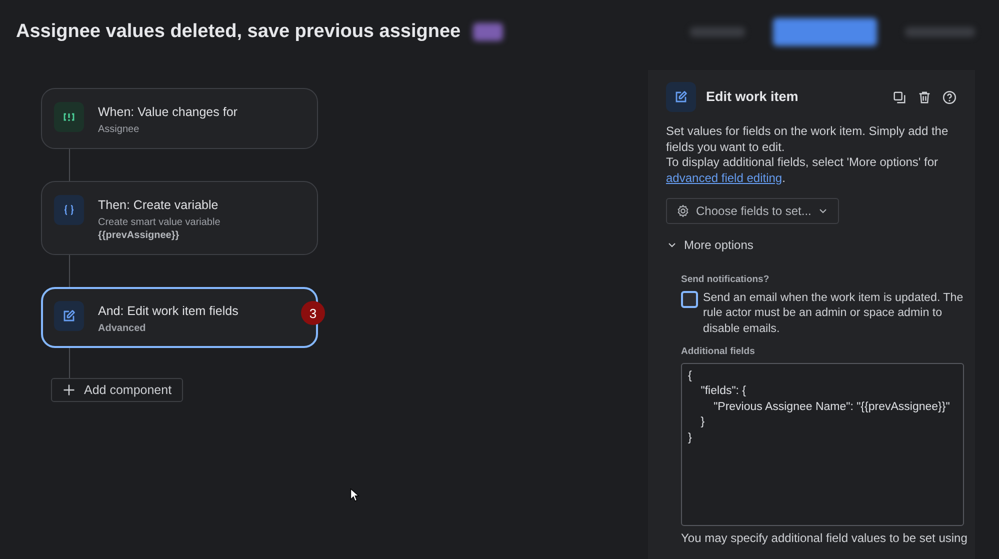 The width and height of the screenshot is (999, 559). What do you see at coordinates (753, 97) in the screenshot?
I see `panel-title: Edit work item` at bounding box center [753, 97].